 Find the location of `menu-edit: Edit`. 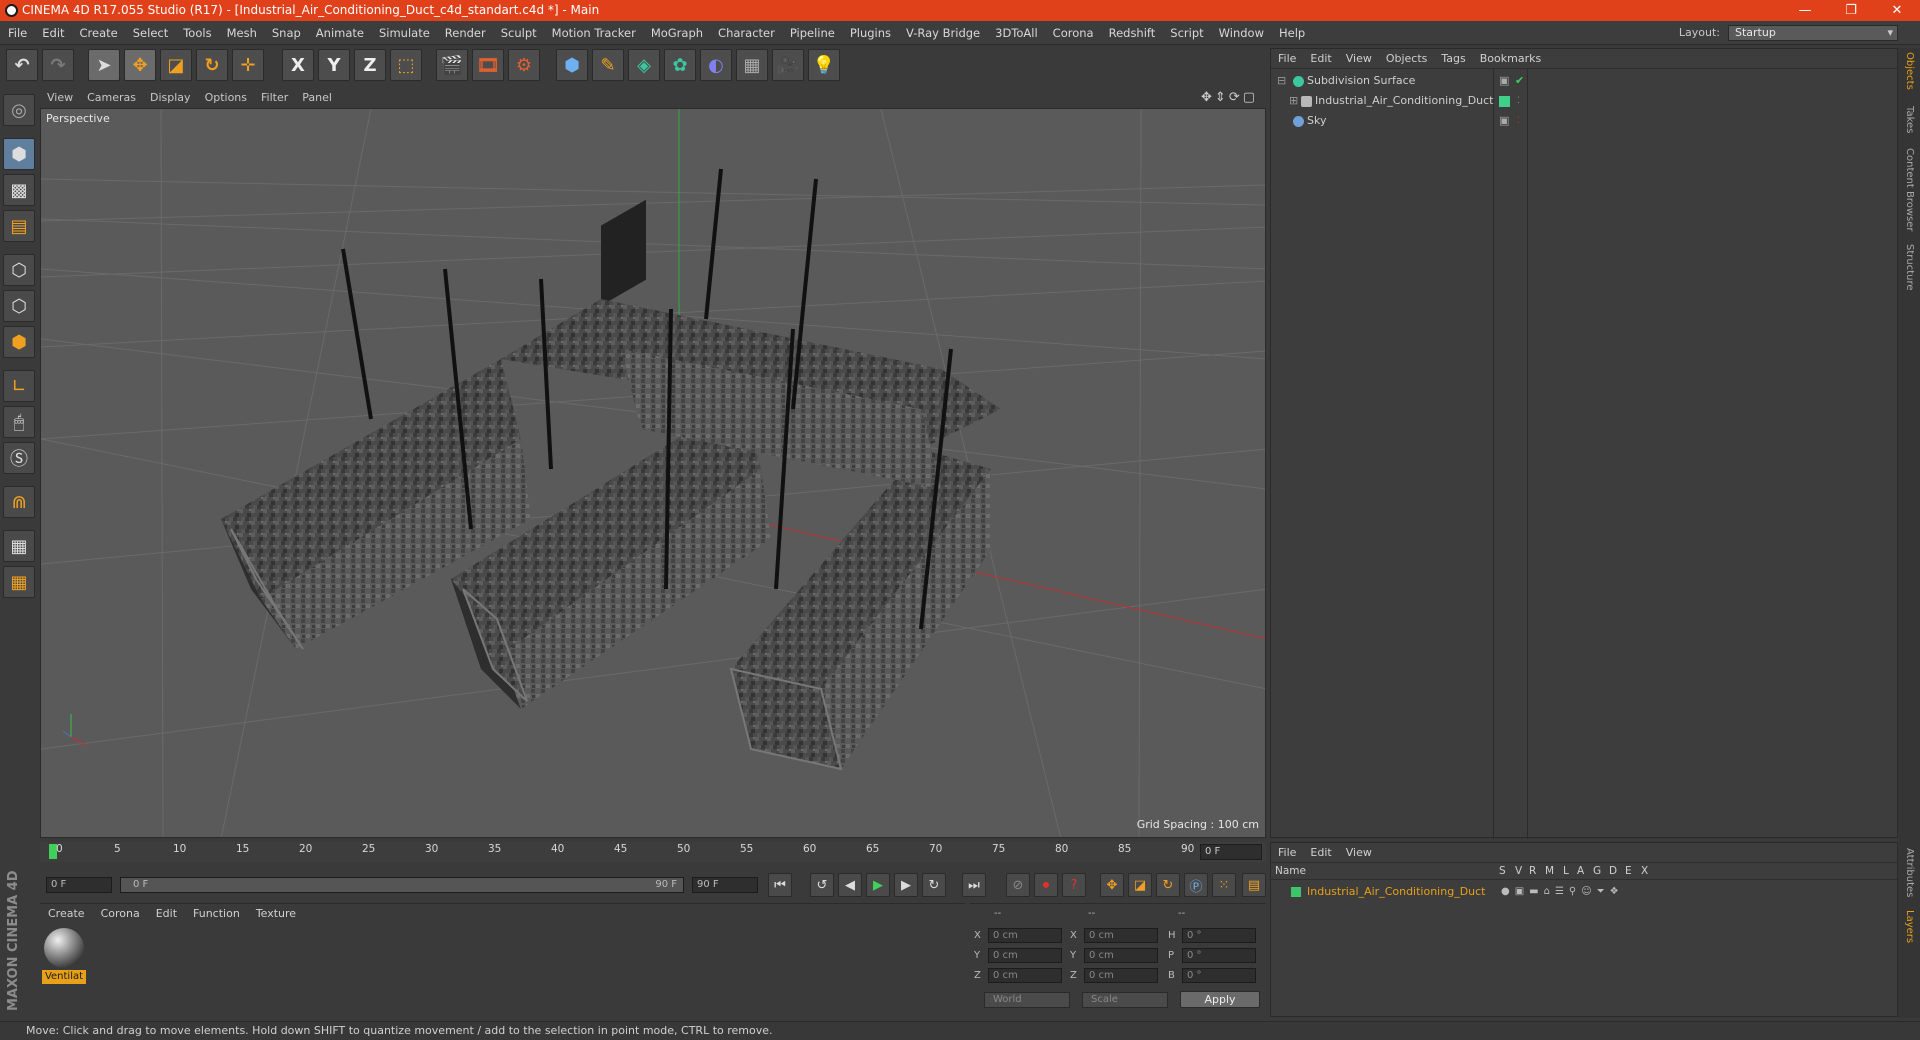

menu-edit: Edit is located at coordinates (52, 33).